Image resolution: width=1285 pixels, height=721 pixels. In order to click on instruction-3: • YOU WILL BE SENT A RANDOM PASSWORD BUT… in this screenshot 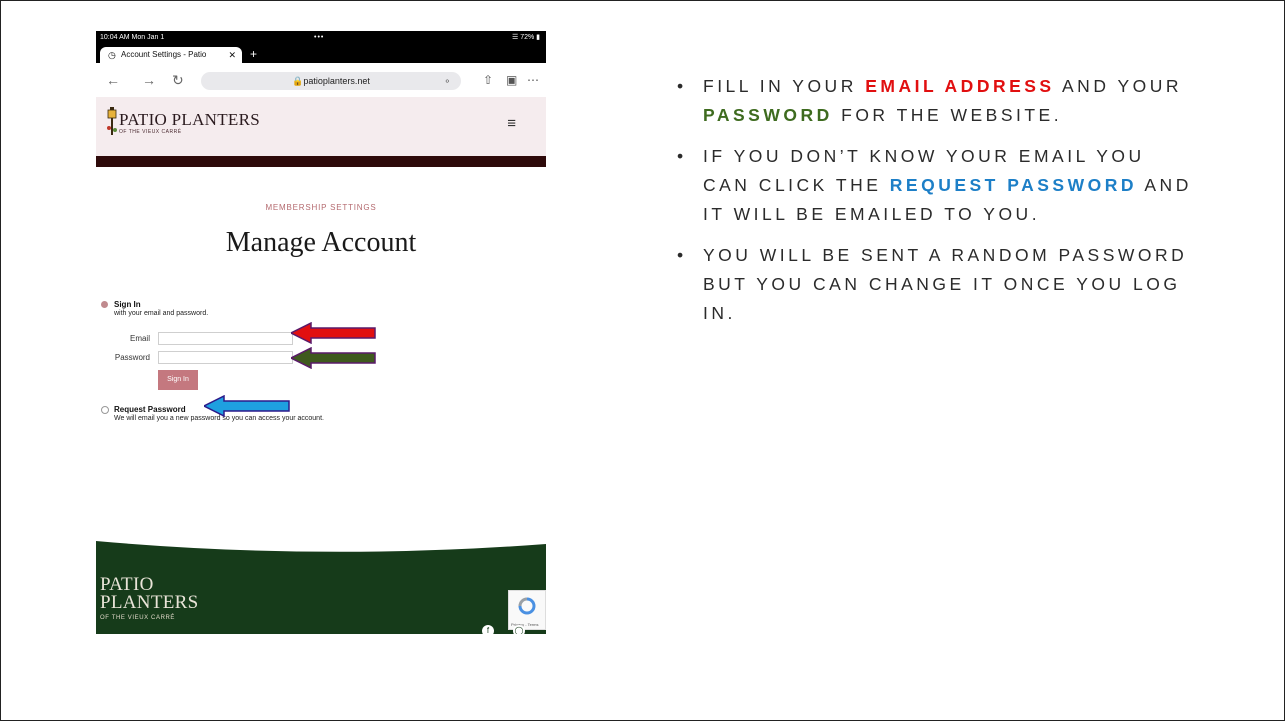, I will do `click(937, 284)`.